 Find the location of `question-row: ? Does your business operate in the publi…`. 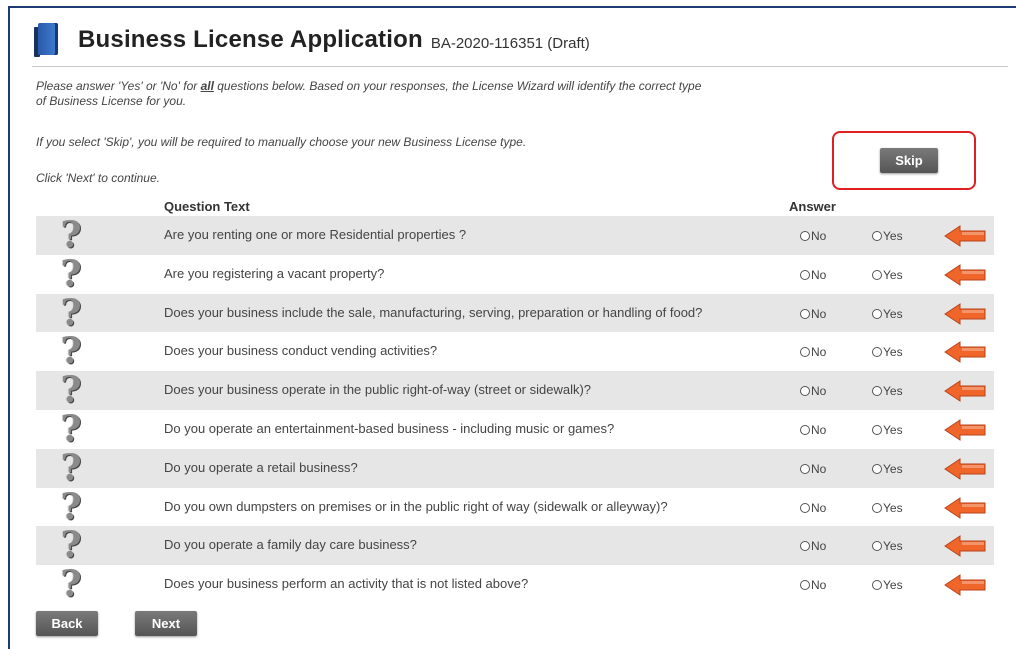

question-row: ? Does your business operate in the publi… is located at coordinates (515, 390).